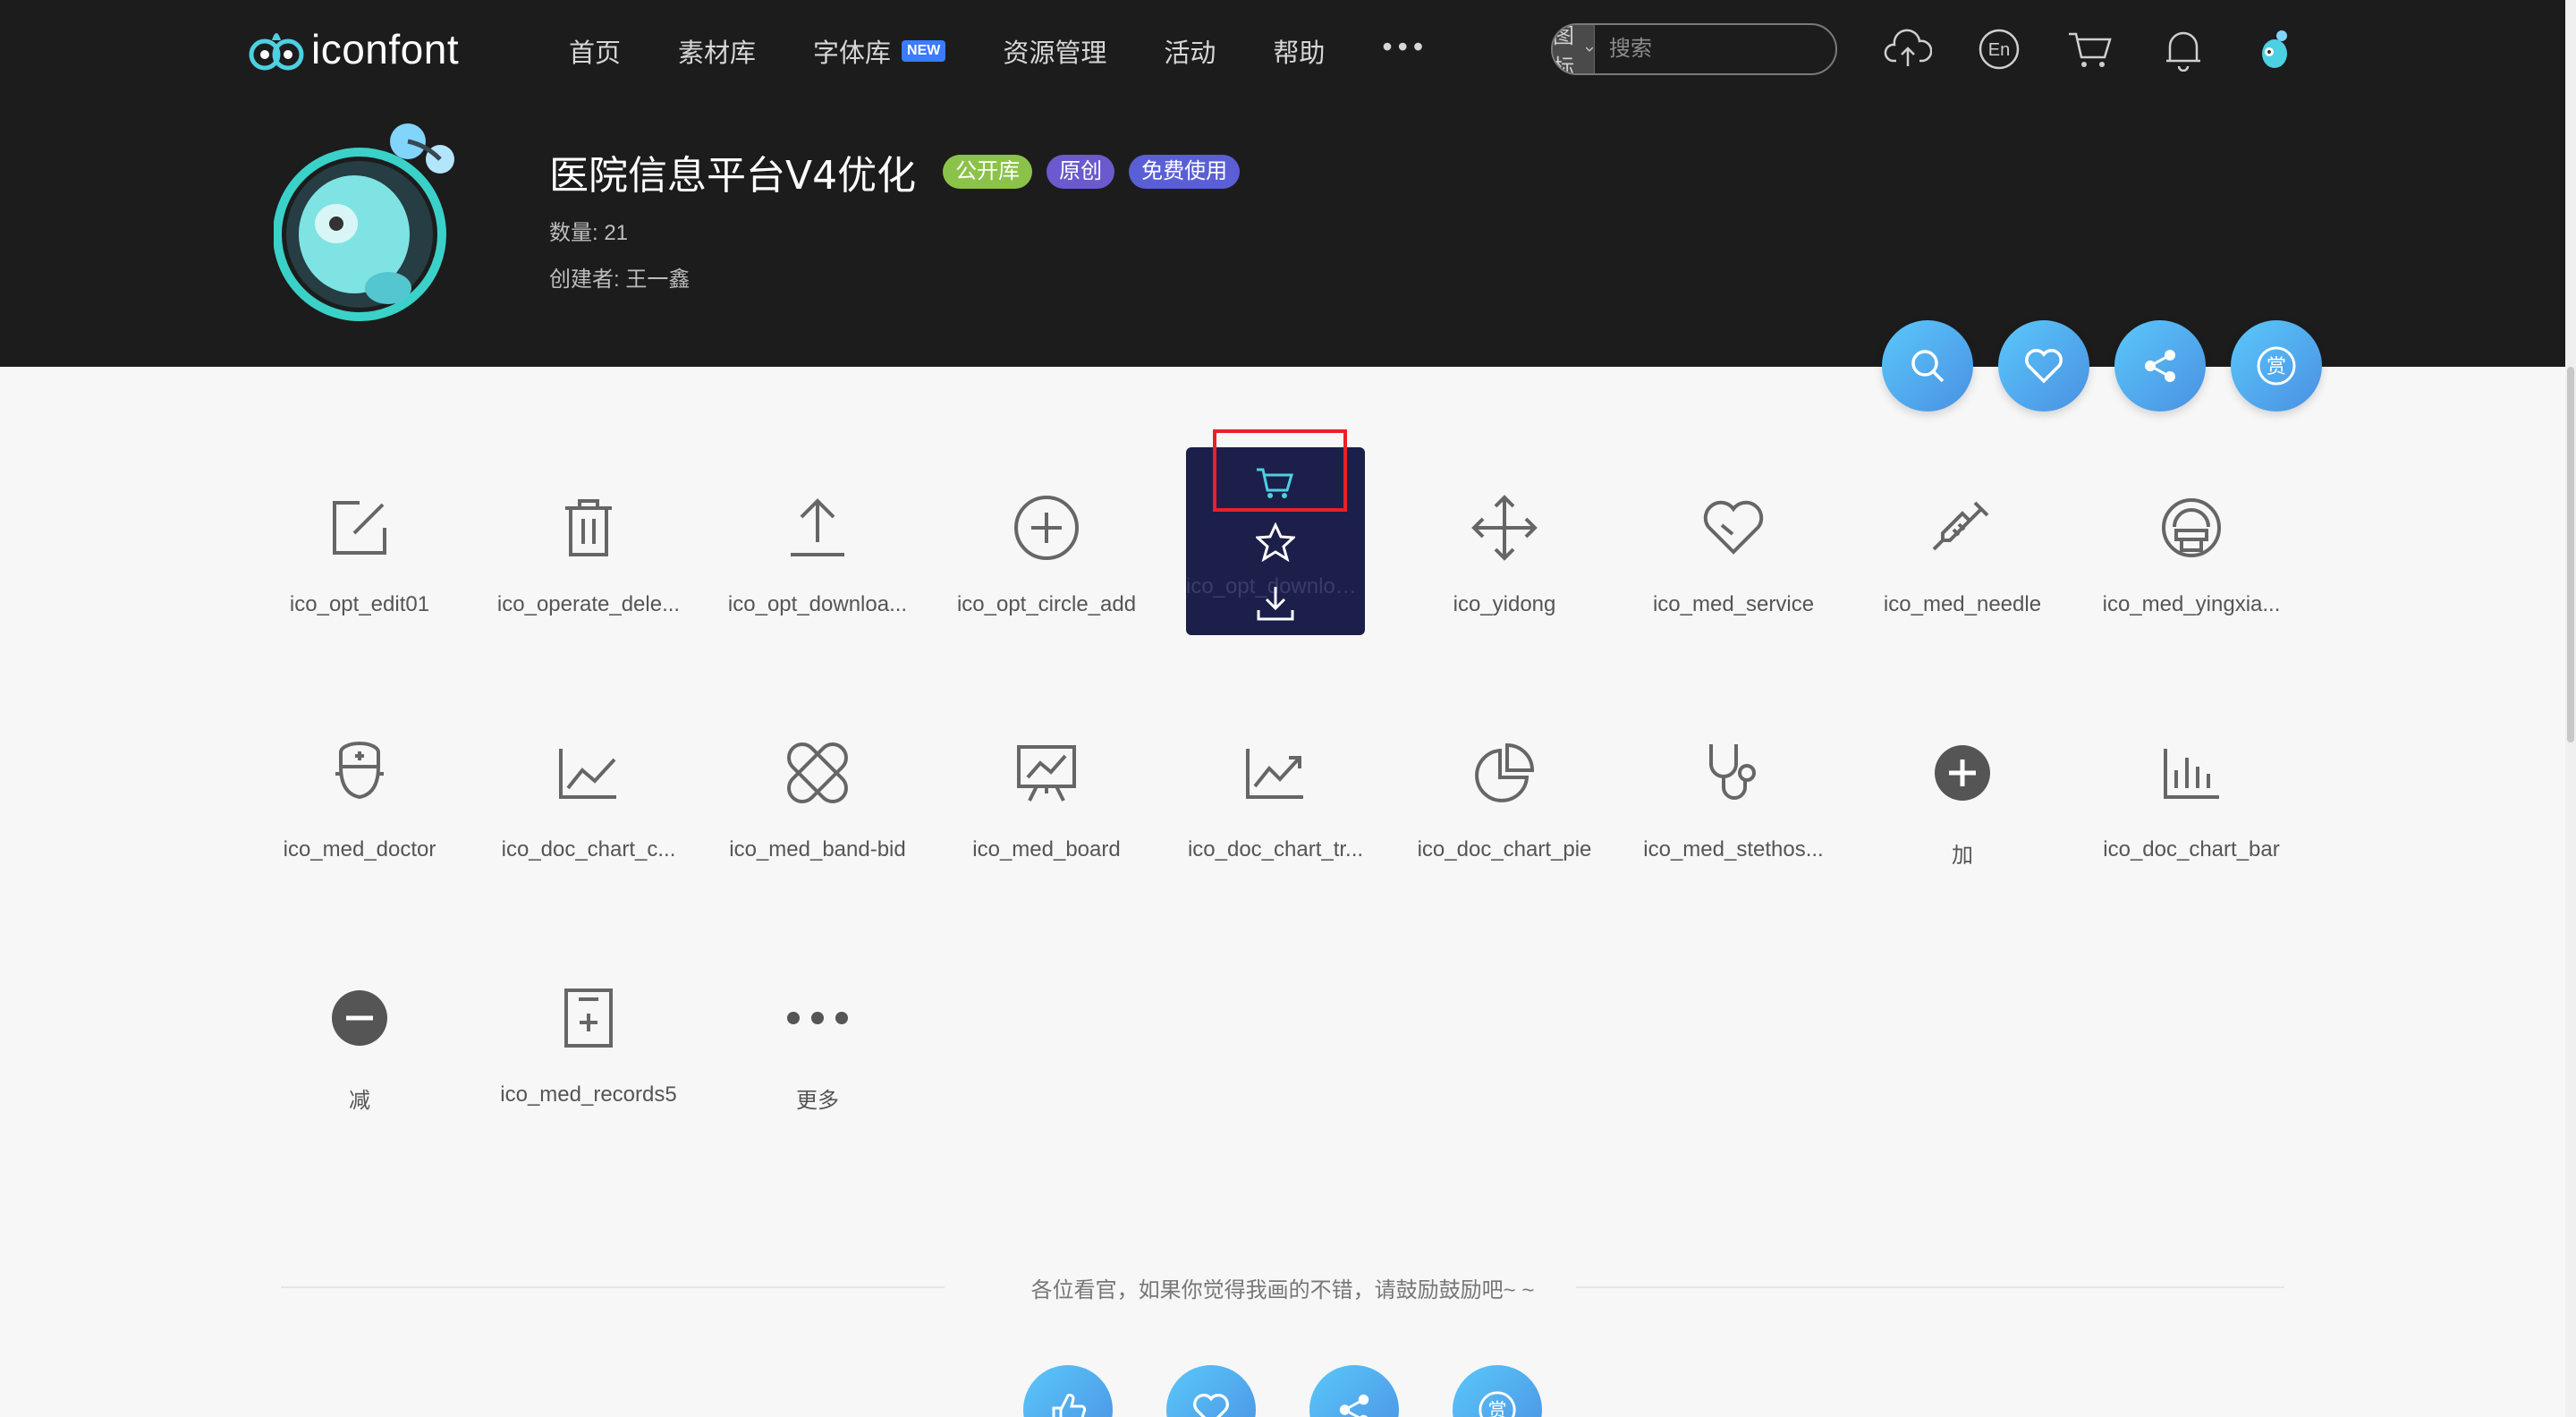 This screenshot has width=2576, height=1417. Describe the element at coordinates (588, 1019) in the screenshot. I see `records-icon` at that location.